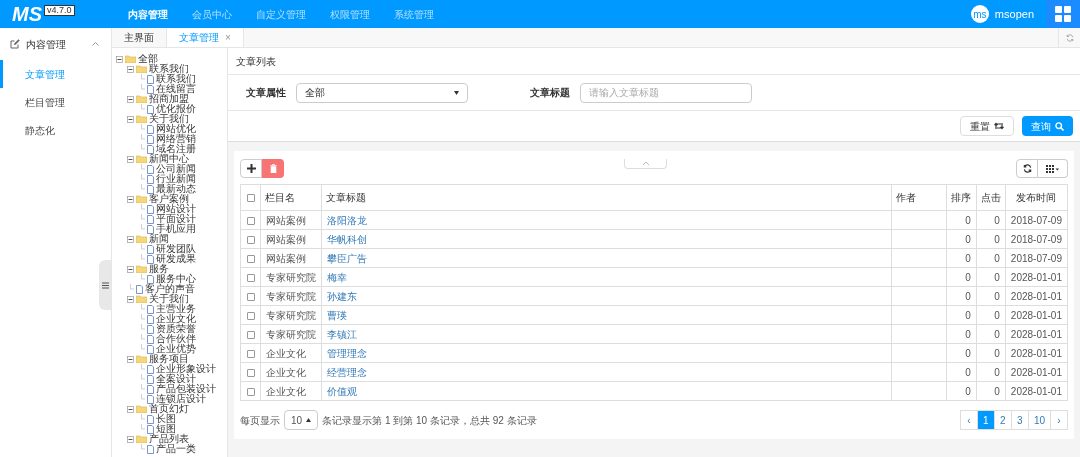 The width and height of the screenshot is (1080, 457). Describe the element at coordinates (148, 59) in the screenshot. I see `tree-item: 全部` at that location.